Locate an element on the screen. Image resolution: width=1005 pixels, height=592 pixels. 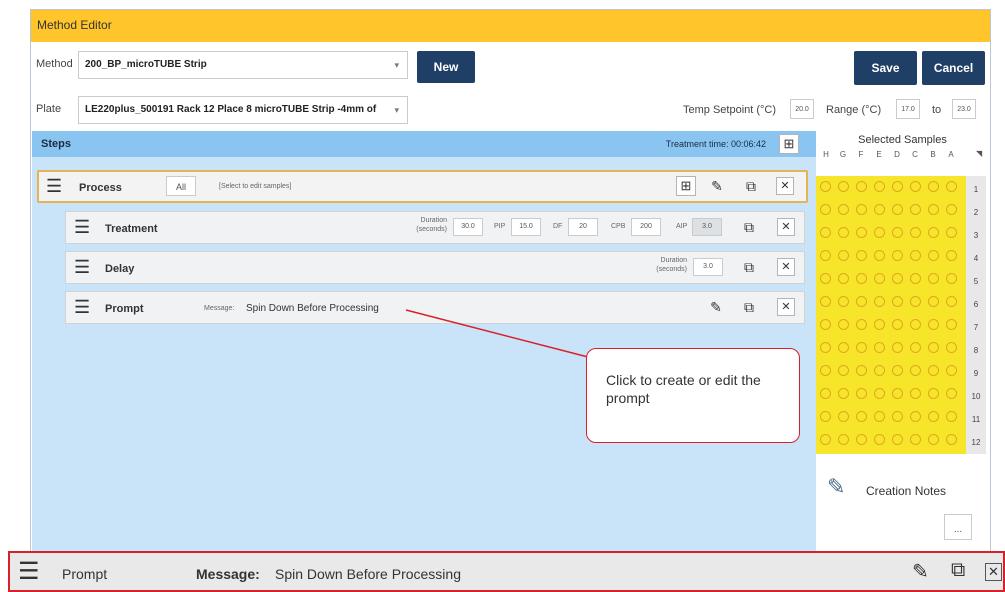
zoom-message: Spin Down Before Processing is located at coordinates (368, 574).